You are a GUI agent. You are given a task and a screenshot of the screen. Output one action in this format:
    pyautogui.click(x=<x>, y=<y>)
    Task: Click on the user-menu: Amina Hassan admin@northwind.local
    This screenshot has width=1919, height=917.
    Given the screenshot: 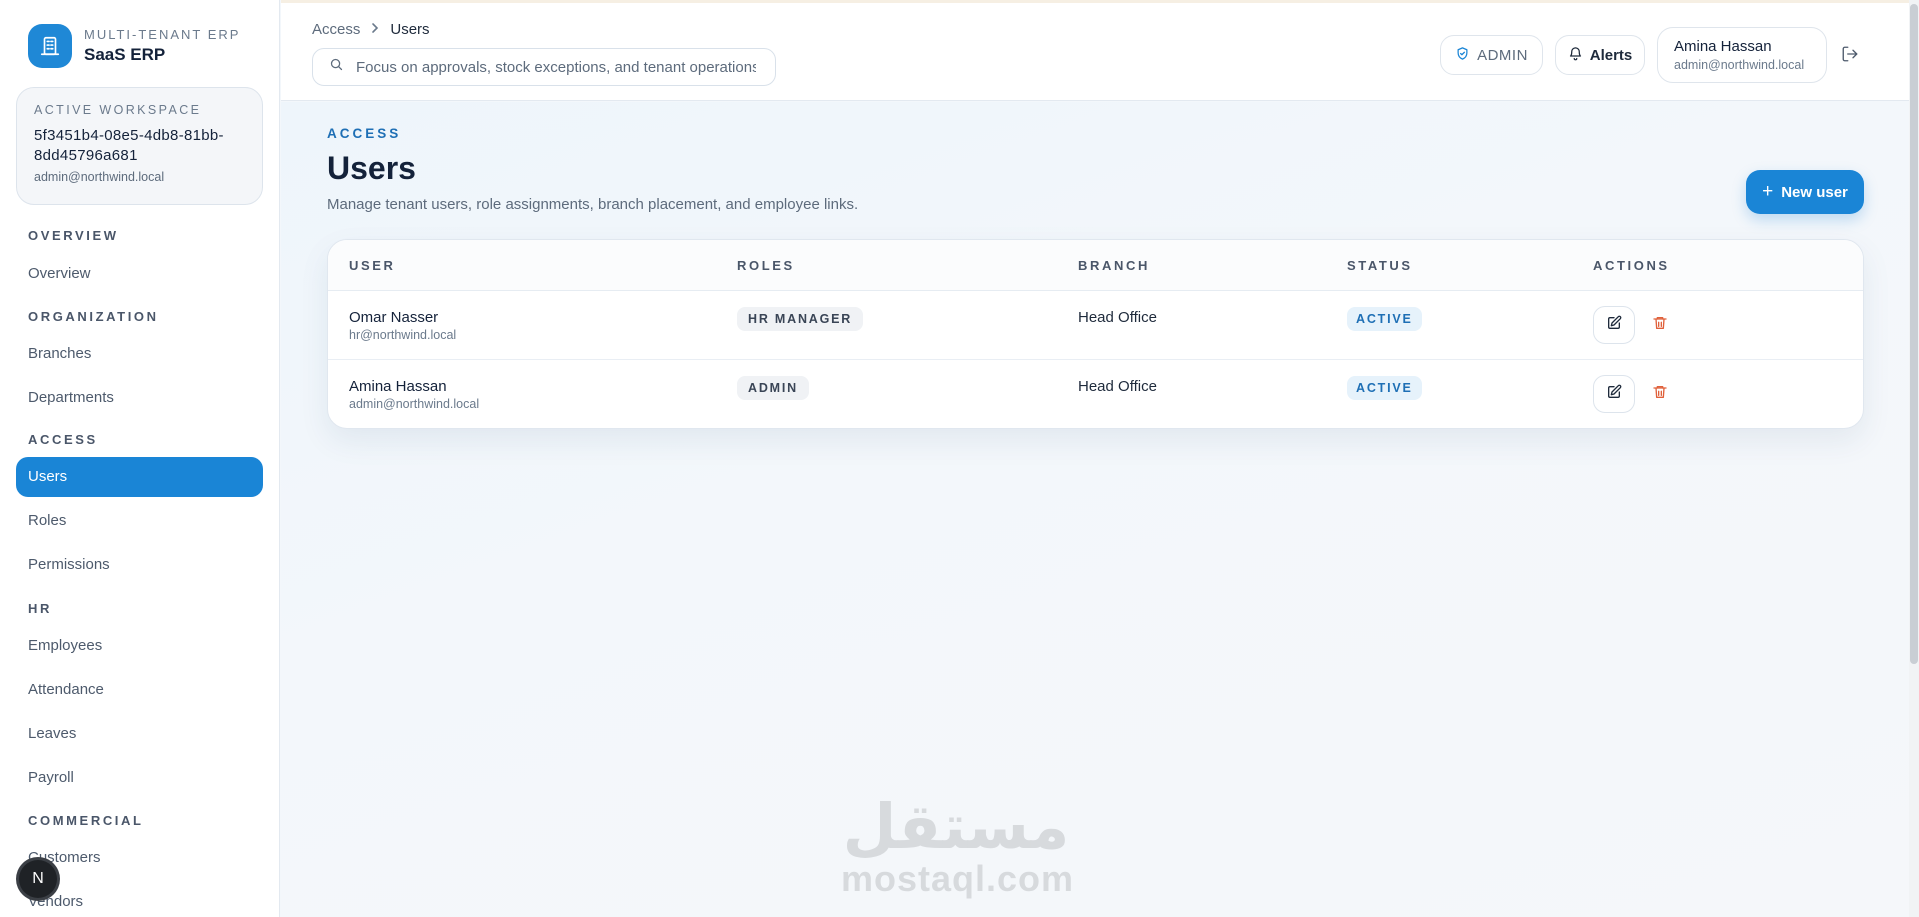 What is the action you would take?
    pyautogui.click(x=1742, y=55)
    